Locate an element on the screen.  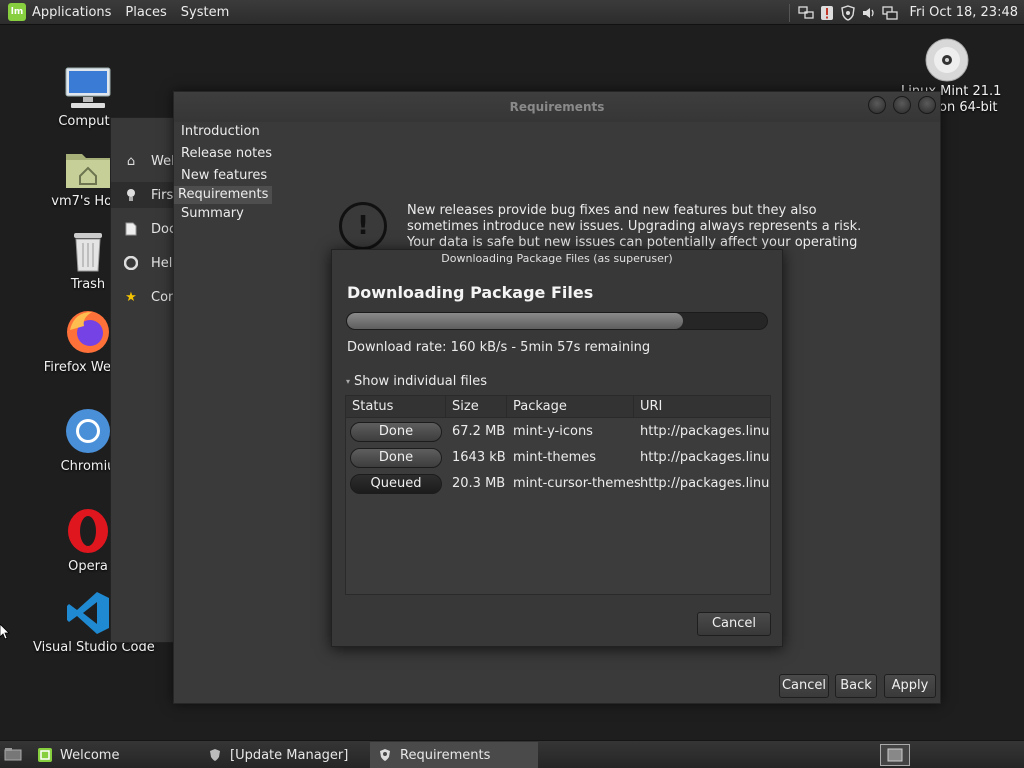
window-titlebar: Requirements is located at coordinates (557, 107).